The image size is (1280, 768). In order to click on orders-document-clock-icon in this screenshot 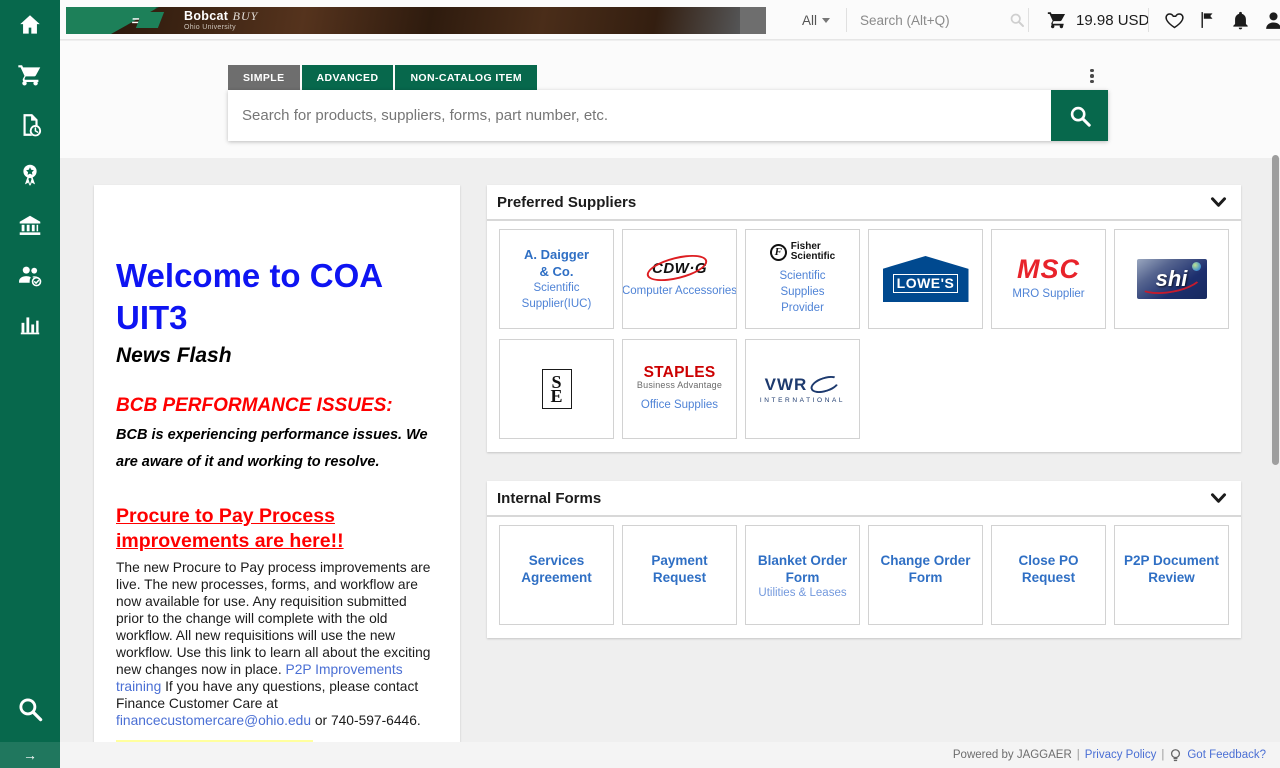, I will do `click(32, 125)`.